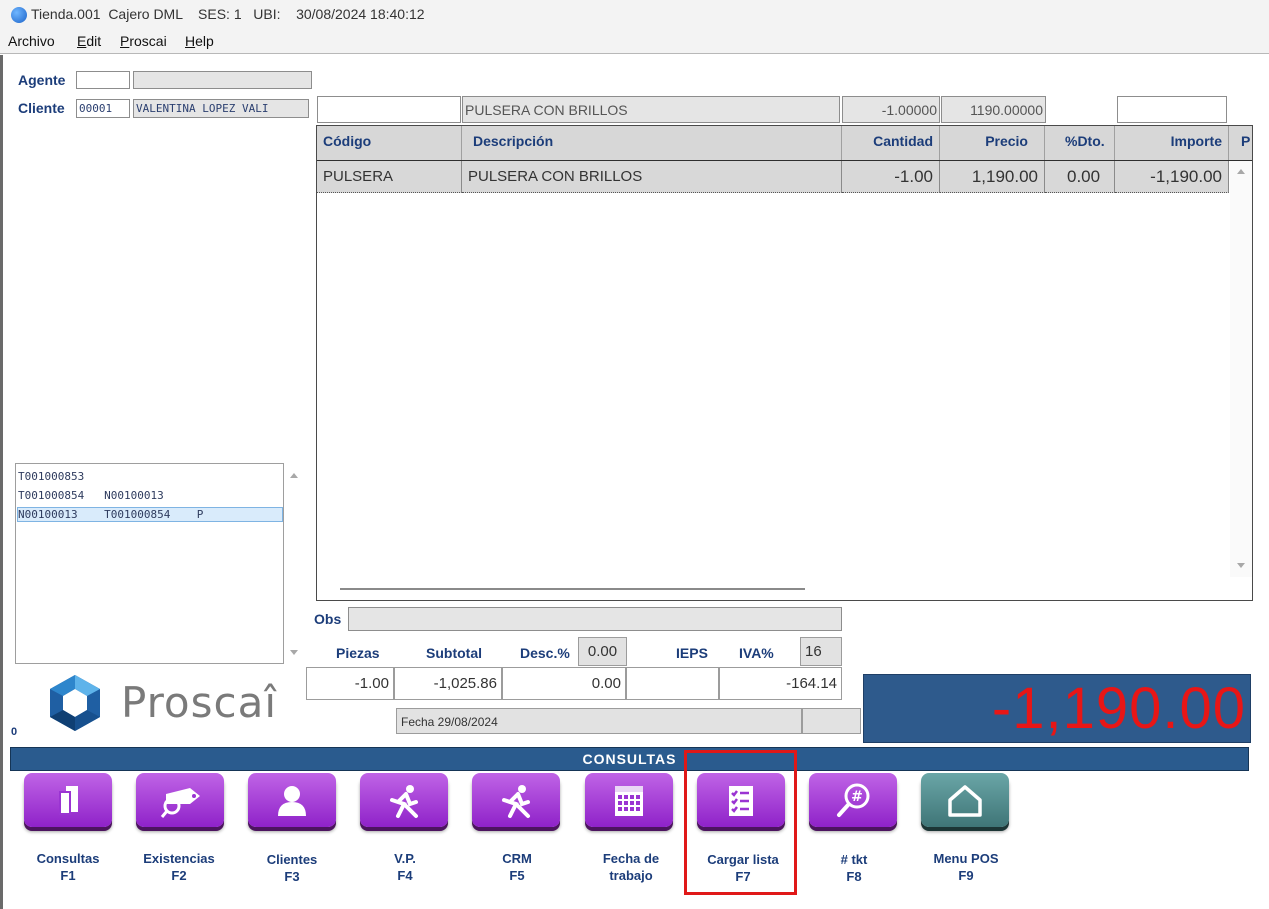 This screenshot has width=1269, height=909. What do you see at coordinates (454, 653) in the screenshot?
I see `subtotal-label: Subtotal` at bounding box center [454, 653].